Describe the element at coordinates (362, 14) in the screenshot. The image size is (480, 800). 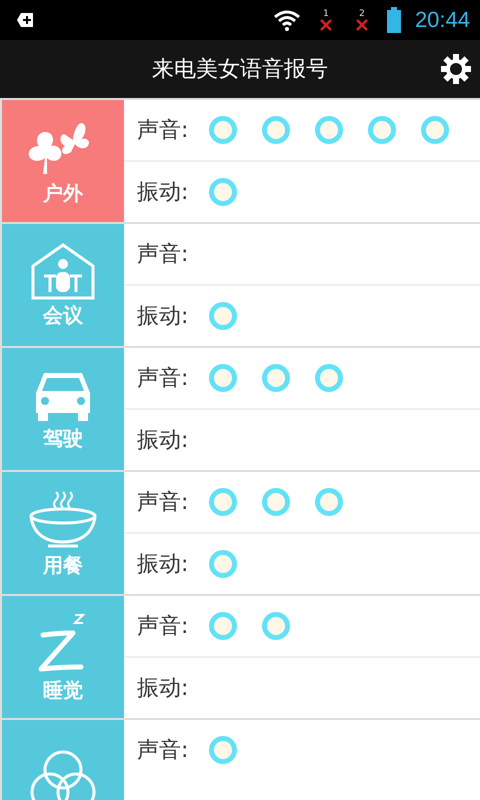
I see `sim-slot-number: 2` at that location.